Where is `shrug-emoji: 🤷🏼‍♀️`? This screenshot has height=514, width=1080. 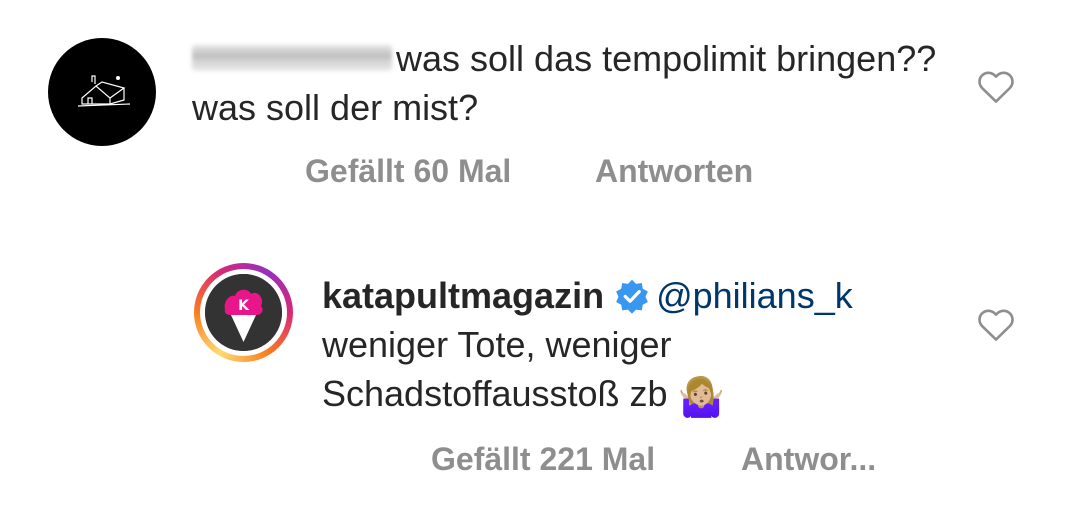
shrug-emoji: 🤷🏼‍♀️ is located at coordinates (701, 398).